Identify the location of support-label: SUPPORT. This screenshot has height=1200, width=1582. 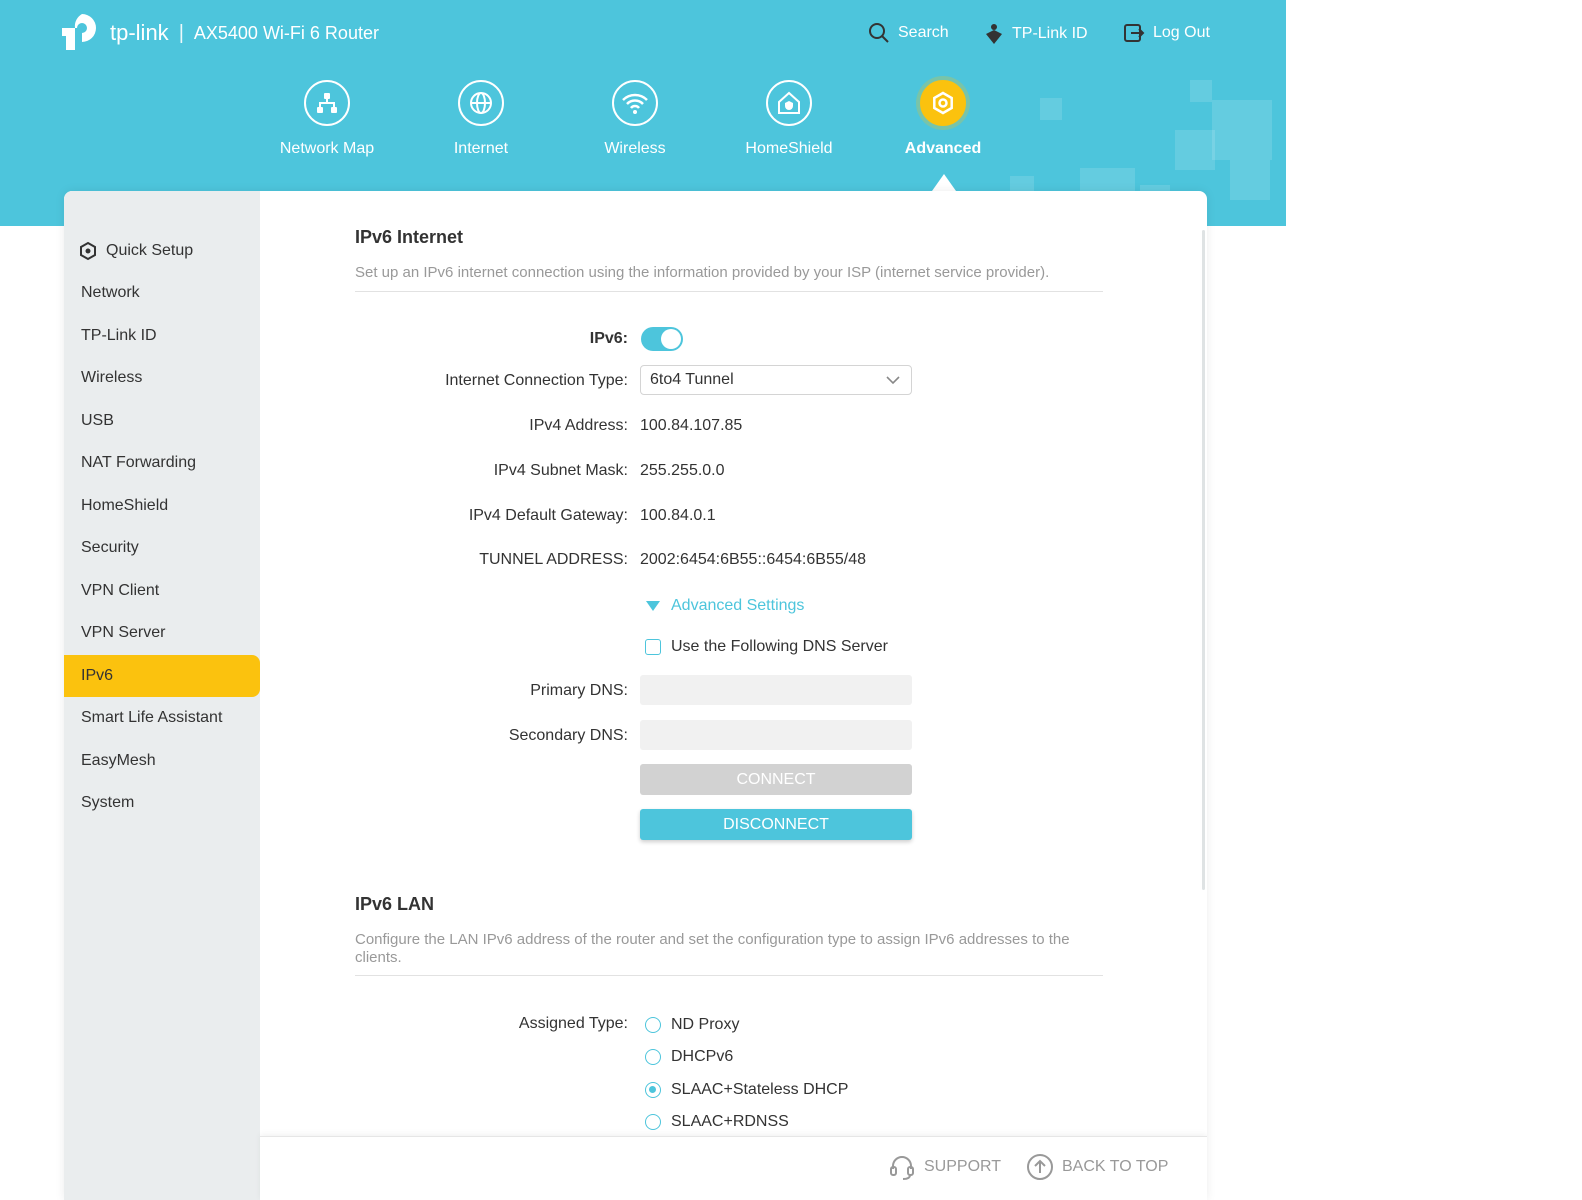
(963, 1166).